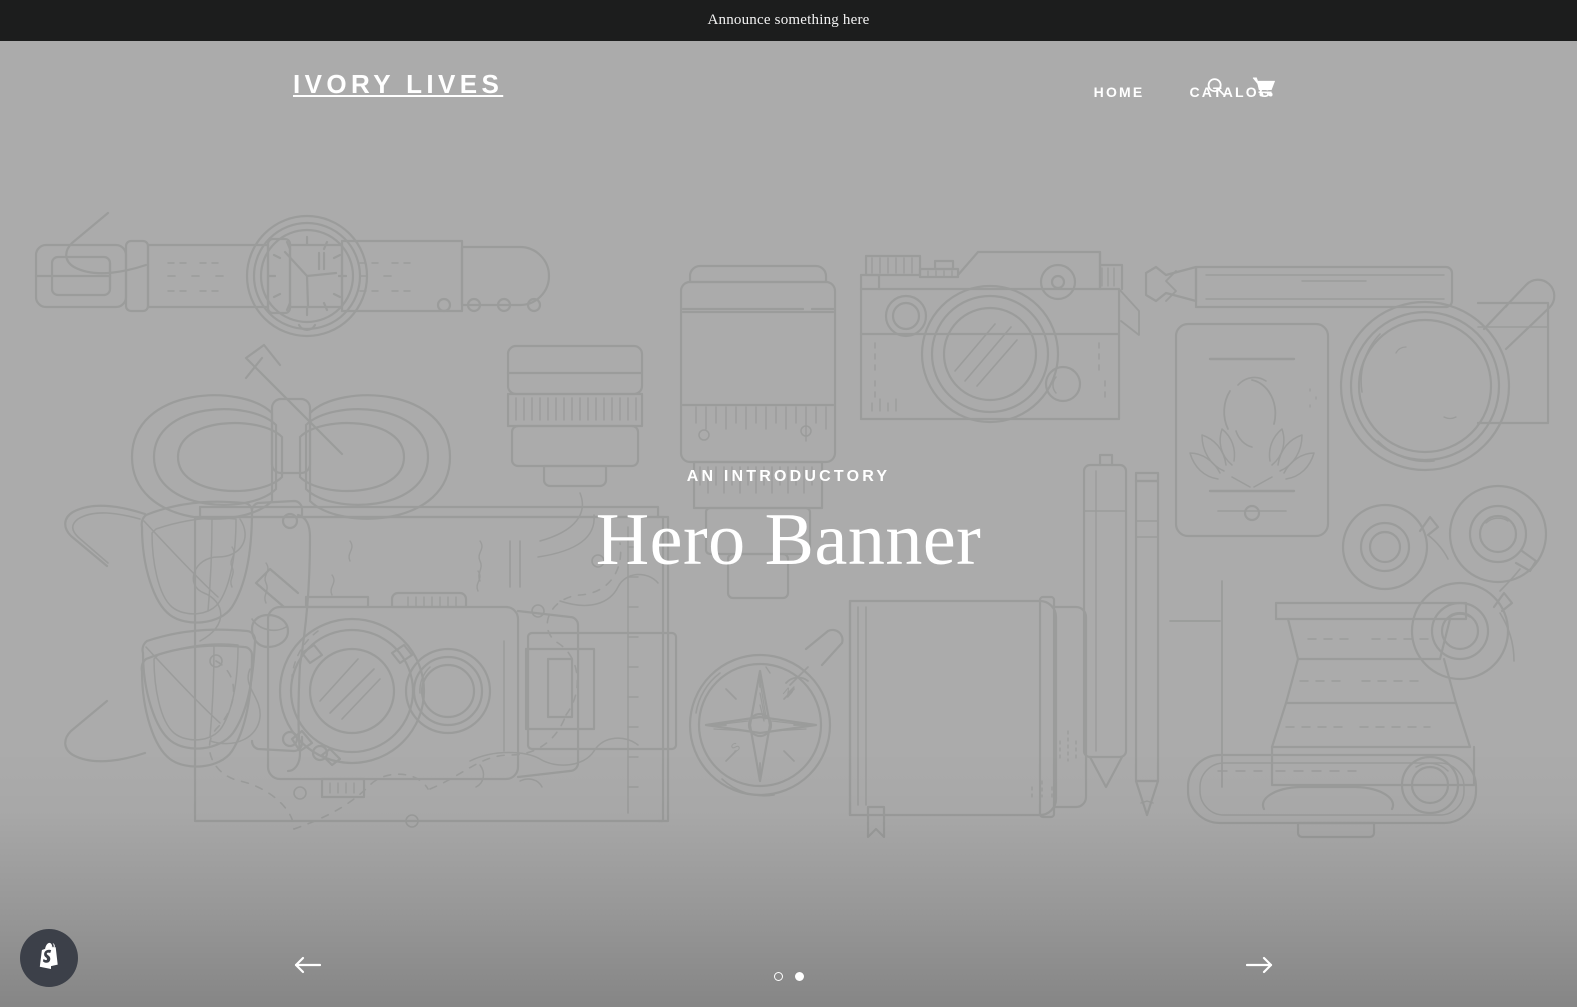 The height and width of the screenshot is (1007, 1577). Describe the element at coordinates (292, 276) in the screenshot. I see `watch-illustration` at that location.